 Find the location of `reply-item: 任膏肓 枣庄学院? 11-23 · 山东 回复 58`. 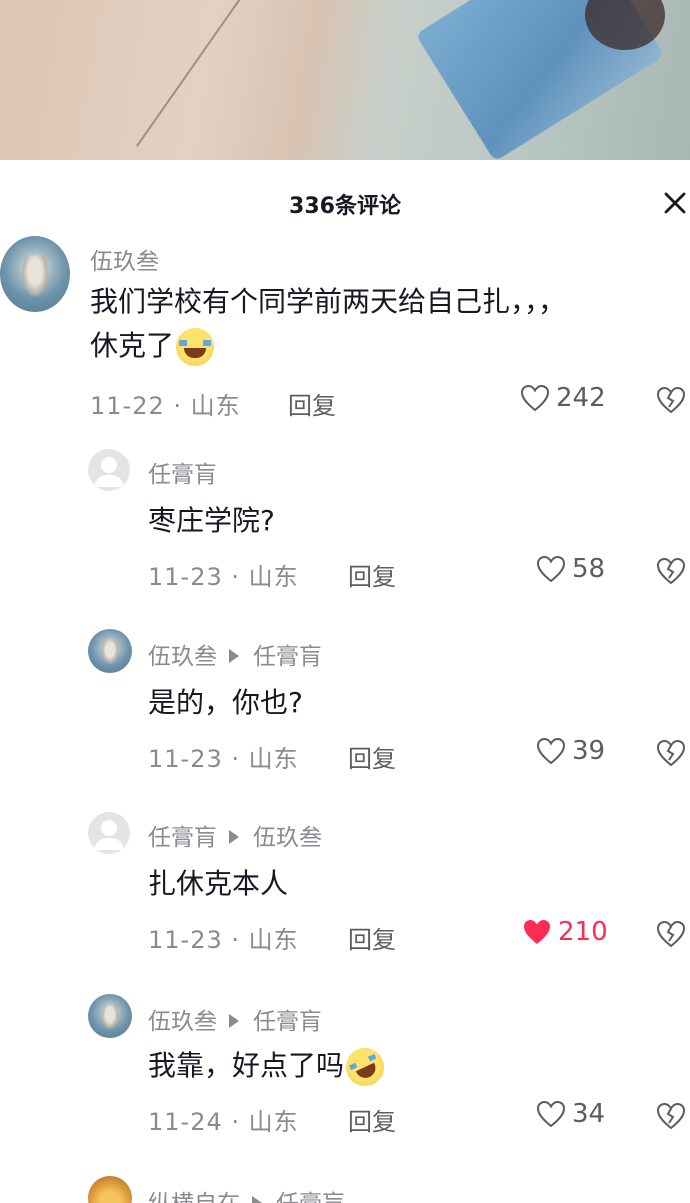

reply-item: 任膏肓 枣庄学院? 11-23 · 山东 回复 58 is located at coordinates (345, 523).